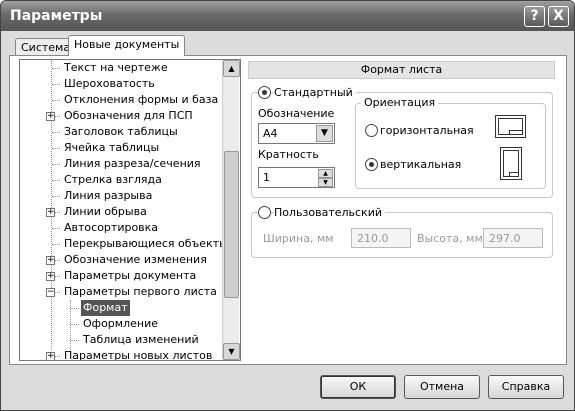 This screenshot has width=575, height=411. I want to click on tree-item: + Параметры документа, so click(125, 276).